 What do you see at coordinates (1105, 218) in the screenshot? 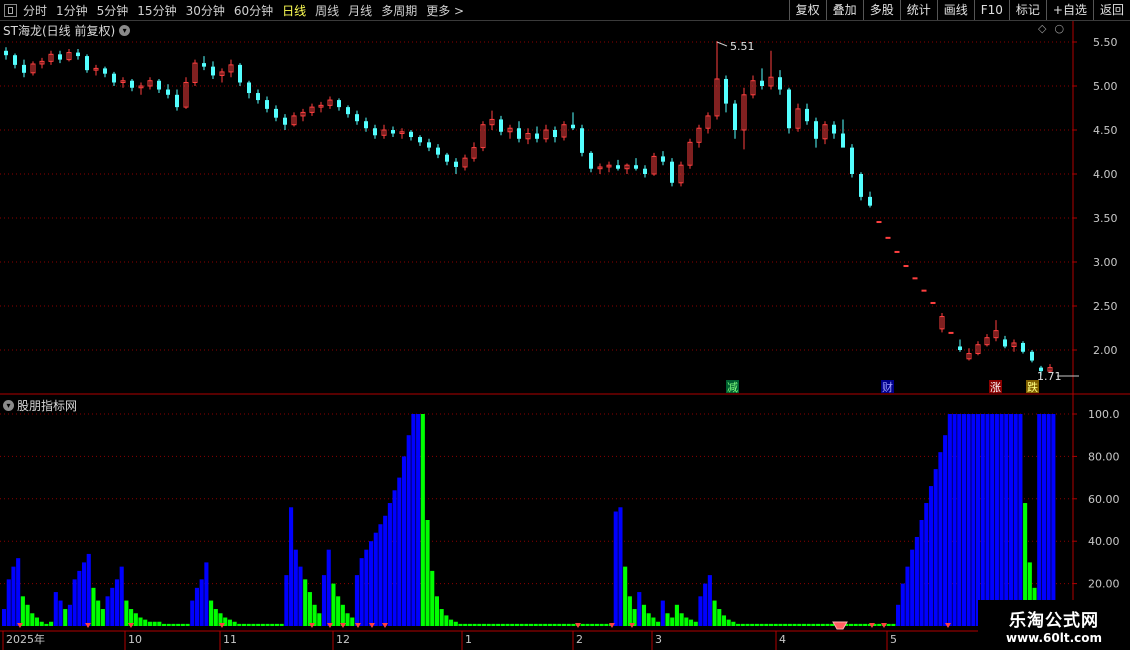
I see `price-tick-label: 3.50` at bounding box center [1105, 218].